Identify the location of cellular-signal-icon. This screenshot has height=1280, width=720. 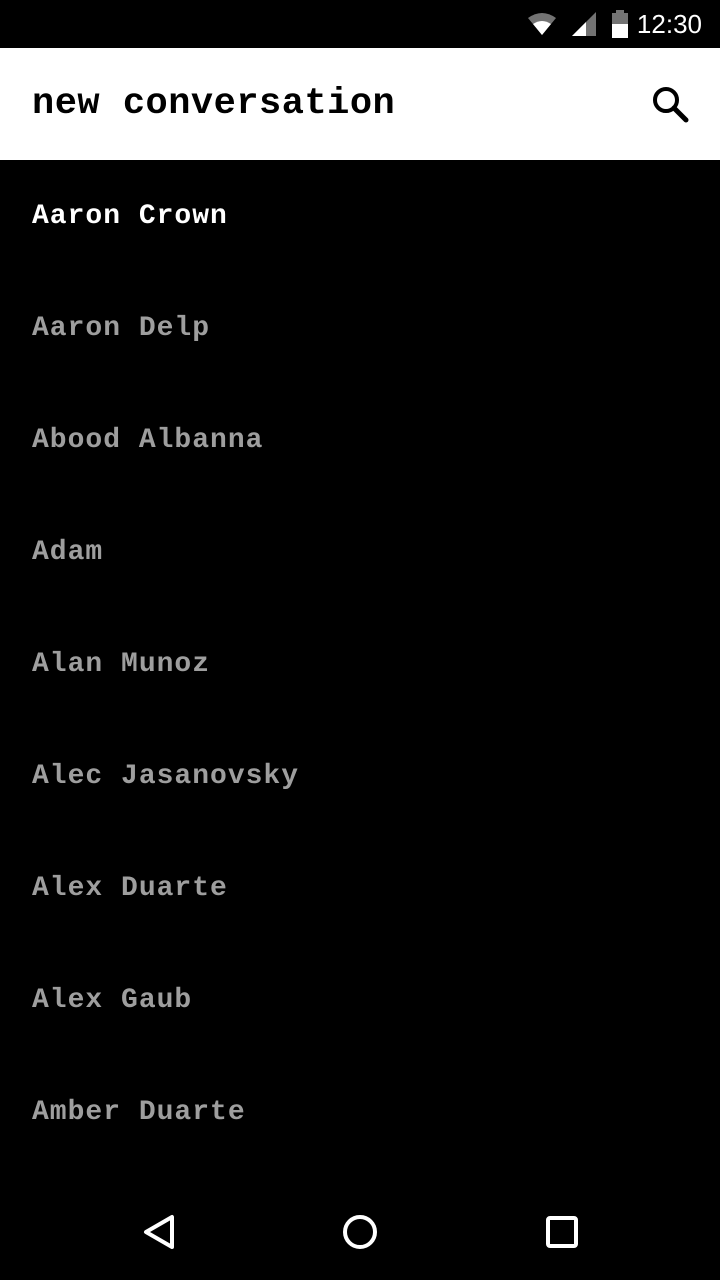
(583, 24).